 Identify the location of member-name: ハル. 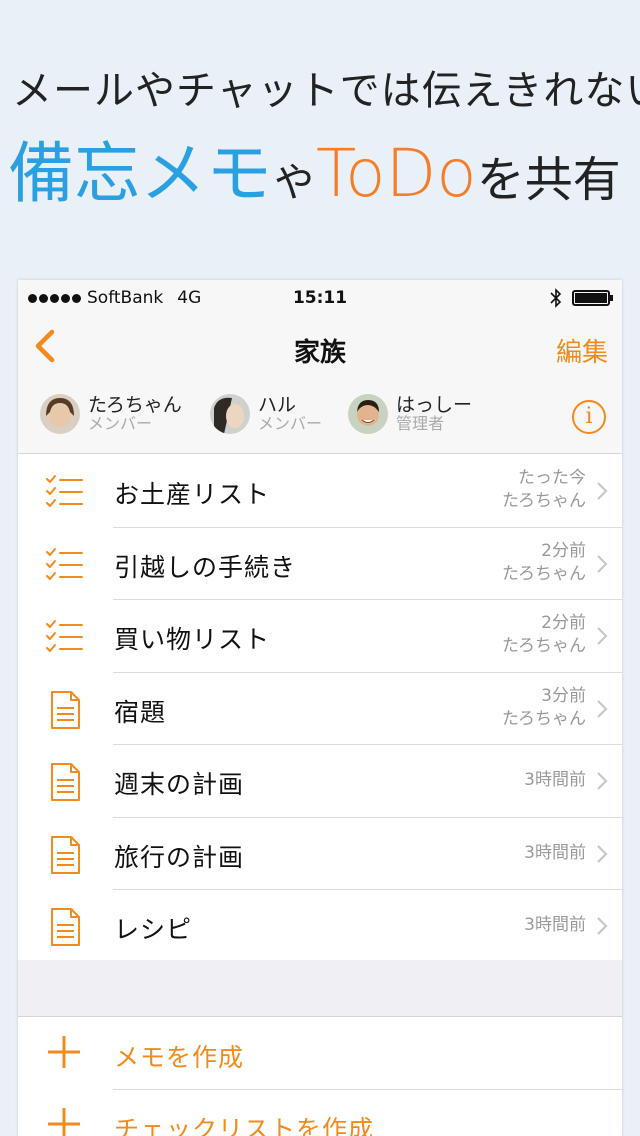
(277, 405).